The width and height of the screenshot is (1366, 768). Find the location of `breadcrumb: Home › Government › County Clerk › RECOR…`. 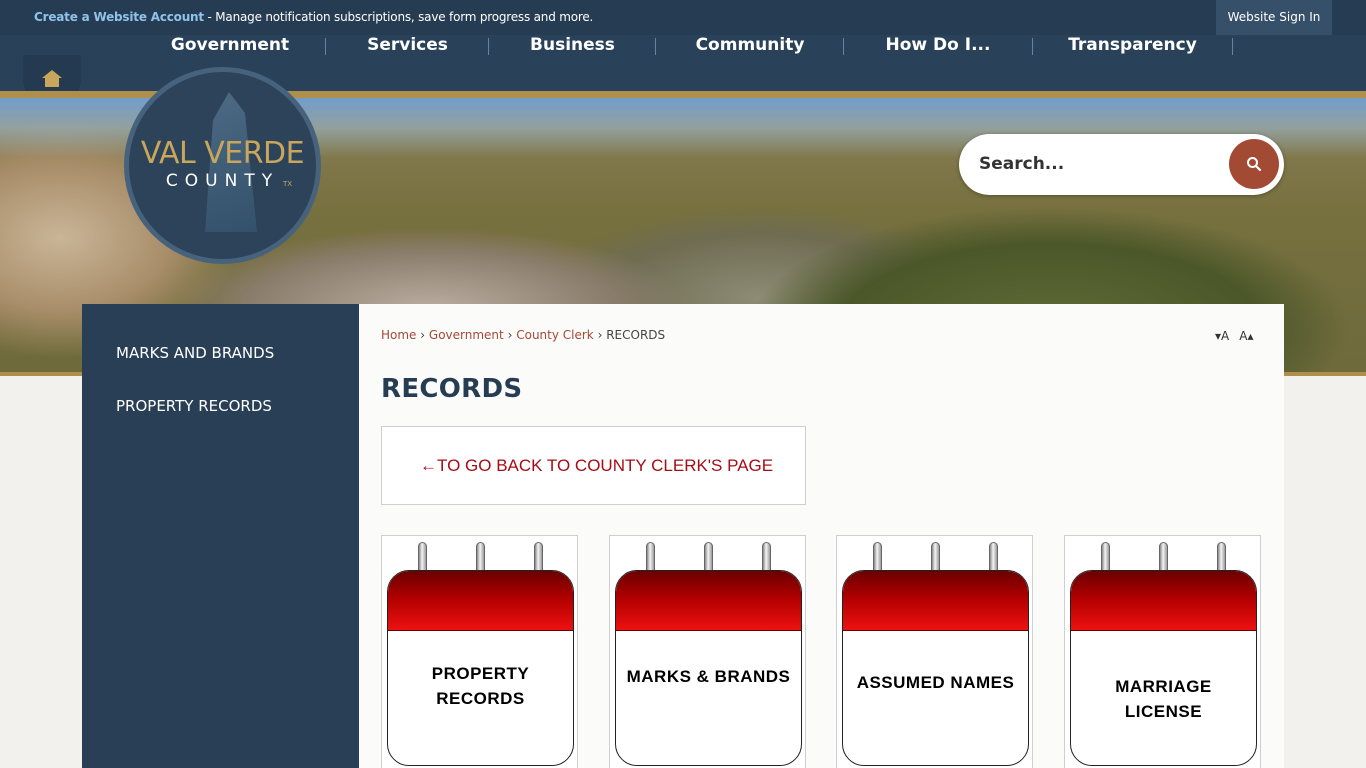

breadcrumb: Home › Government › County Clerk › RECOR… is located at coordinates (523, 335).